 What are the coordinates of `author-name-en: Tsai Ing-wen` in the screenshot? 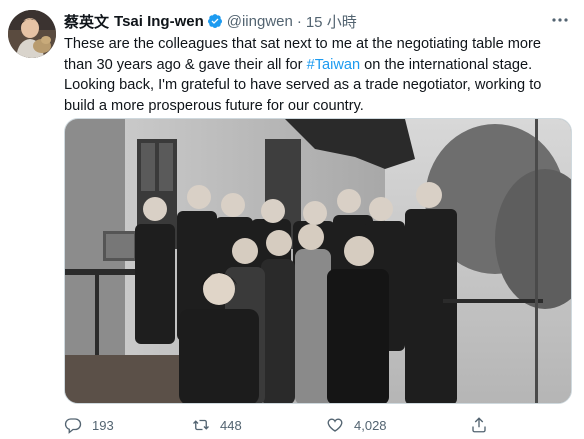 It's located at (159, 21).